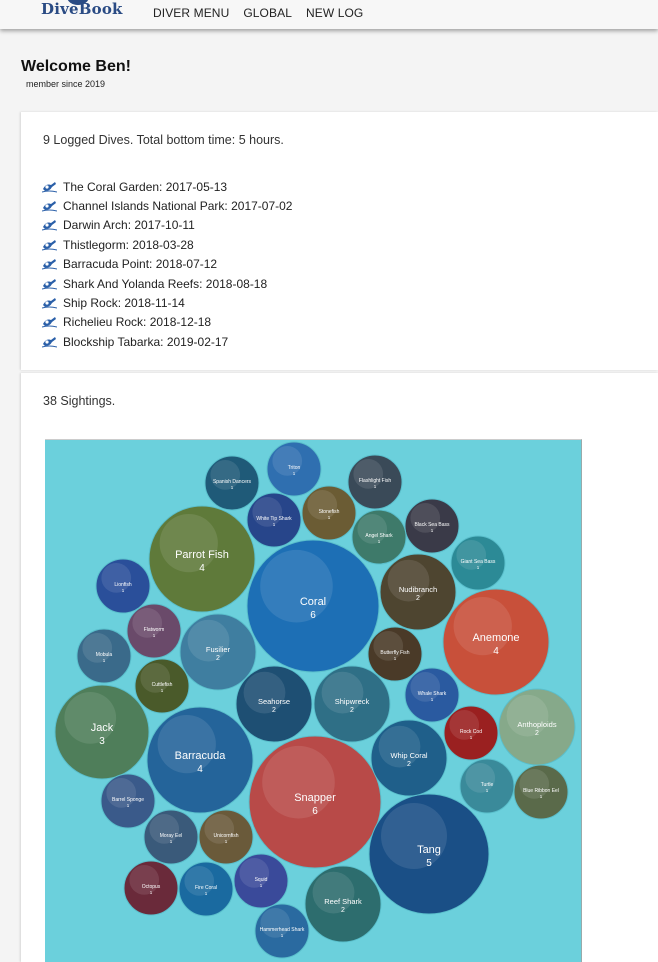 This screenshot has width=658, height=962. What do you see at coordinates (191, 13) in the screenshot?
I see `nav-diver-menu: DIVER MENU` at bounding box center [191, 13].